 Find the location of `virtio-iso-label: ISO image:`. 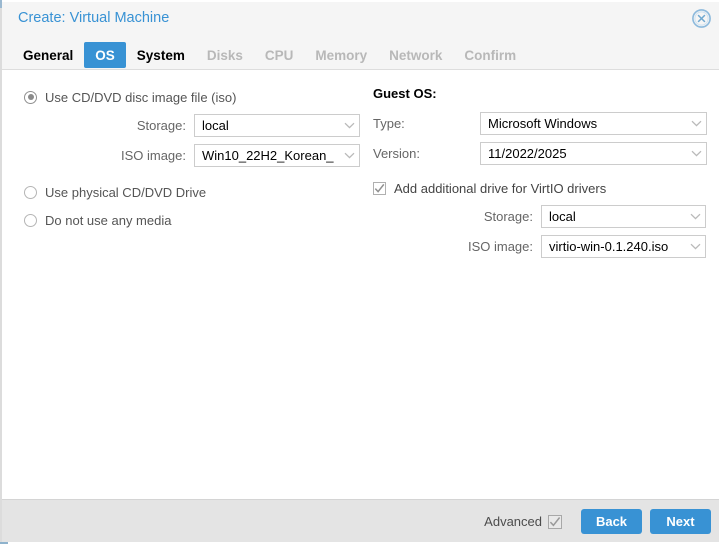

virtio-iso-label: ISO image: is located at coordinates (500, 246).